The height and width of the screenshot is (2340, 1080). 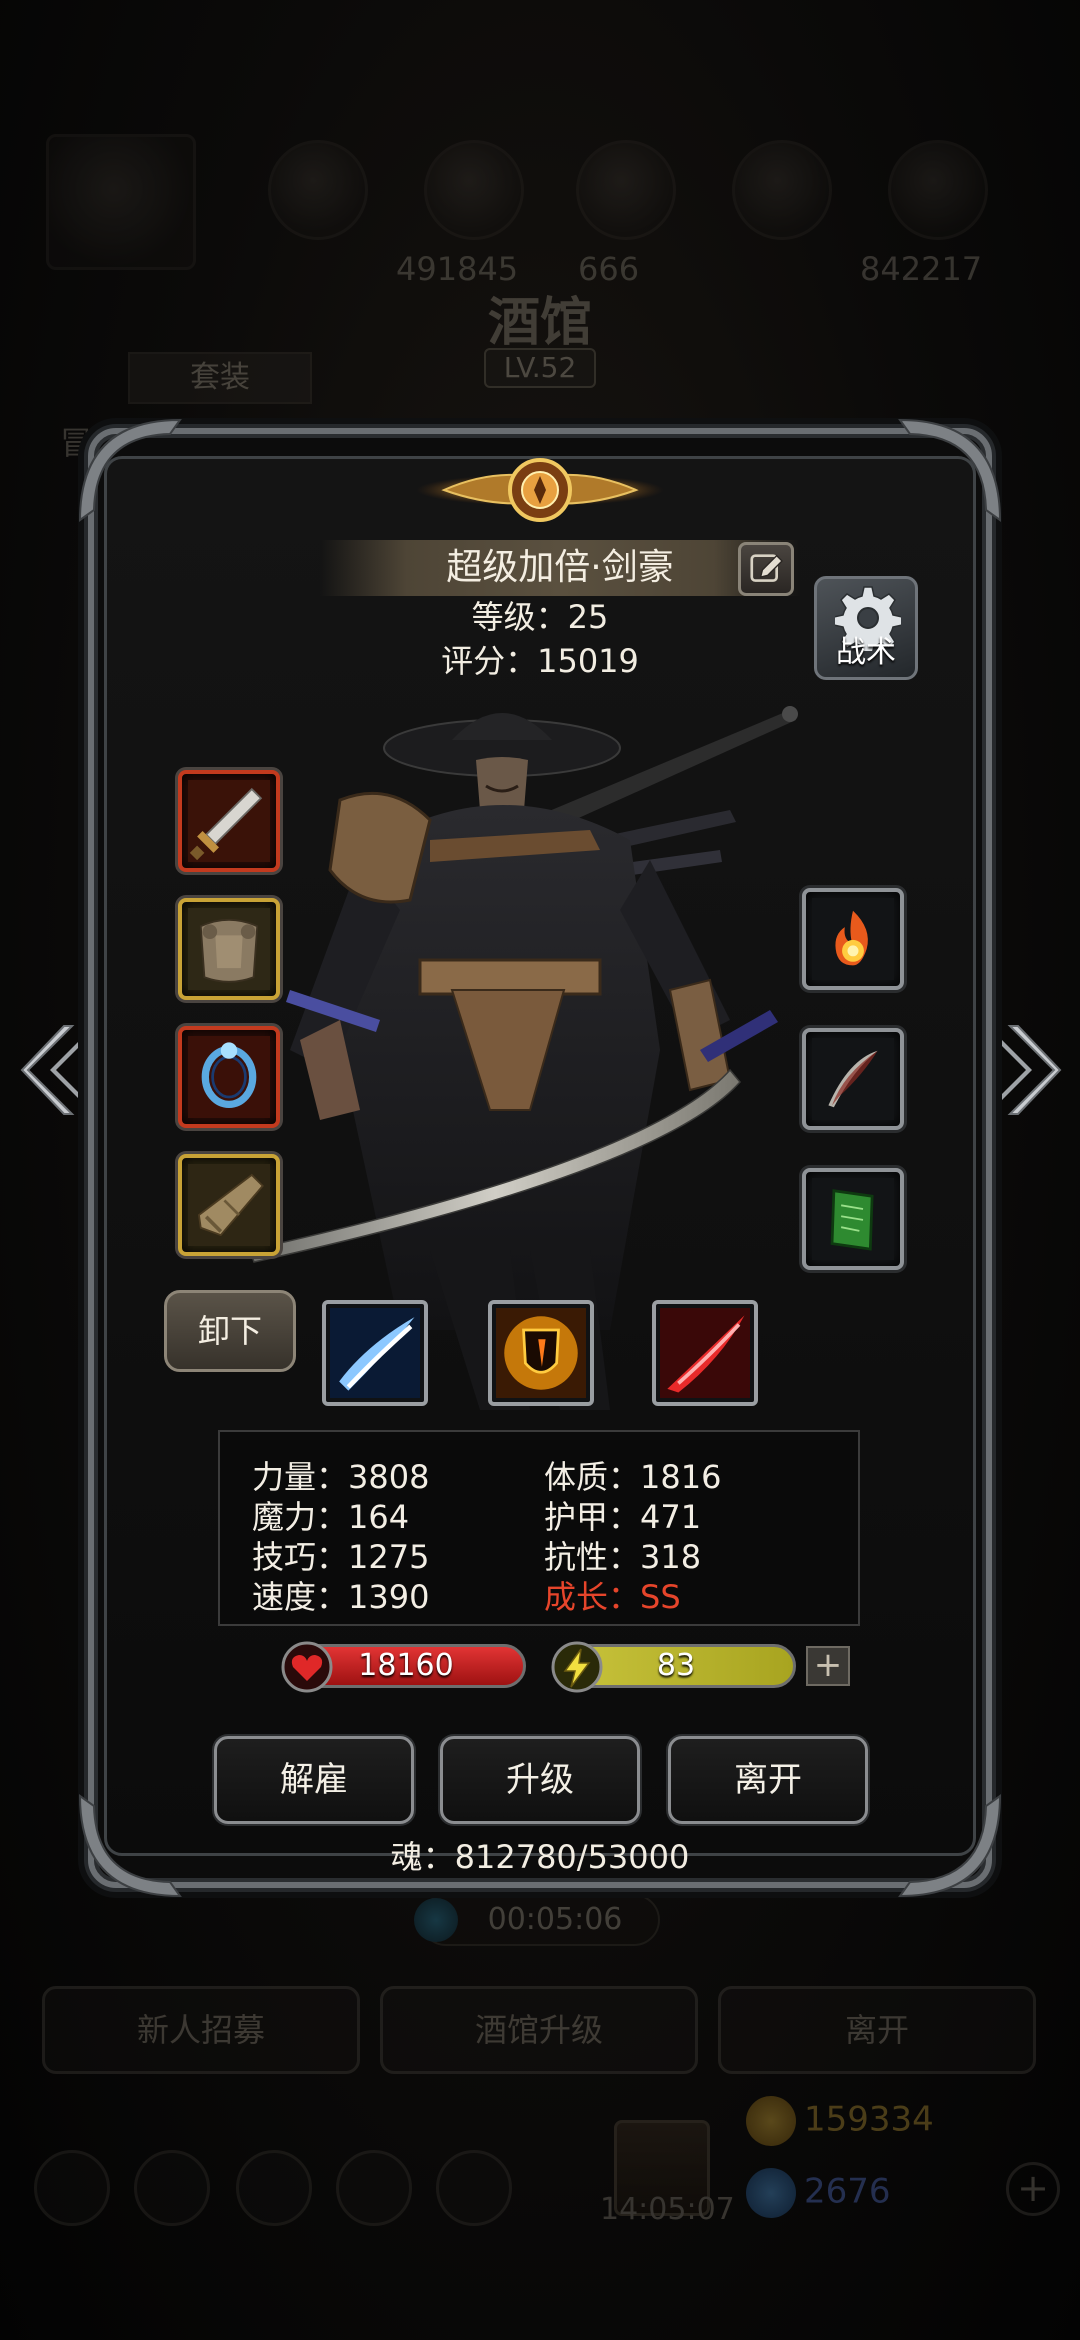 I want to click on armor-icon, so click(x=229, y=949).